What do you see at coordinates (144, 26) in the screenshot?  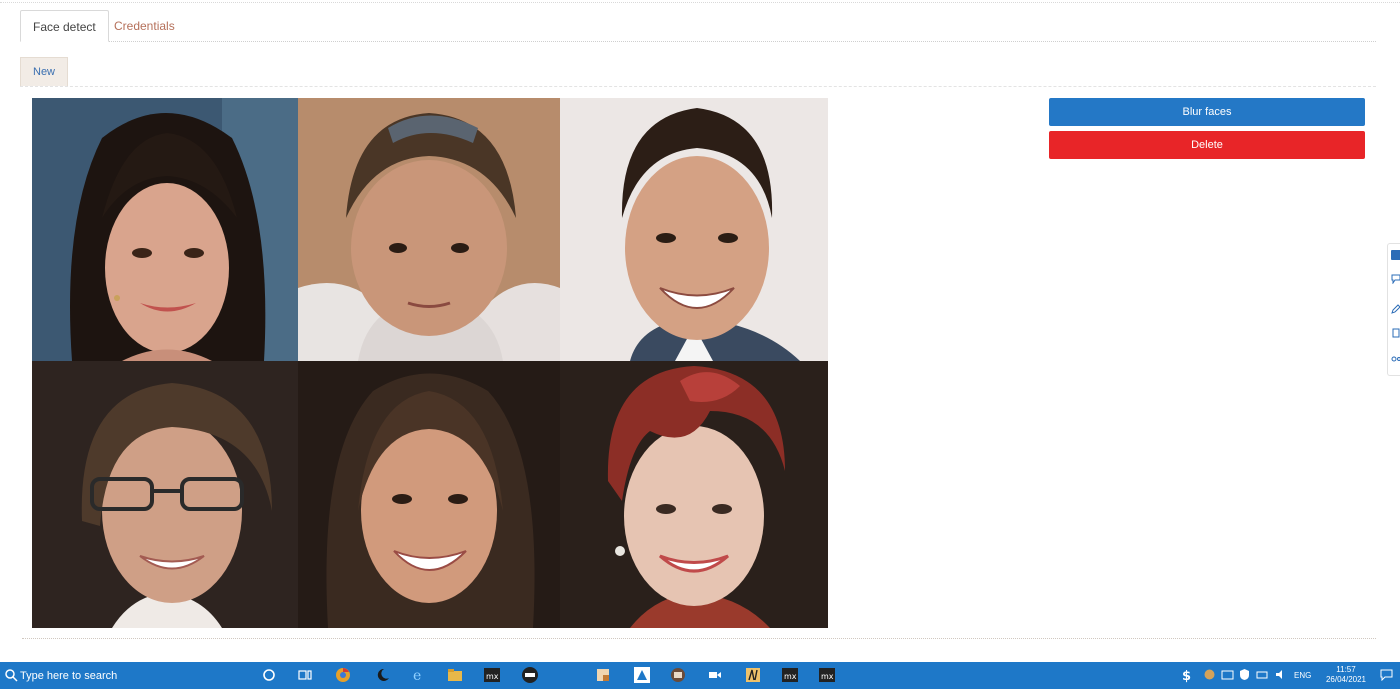 I see `tab-credentials: Credentials` at bounding box center [144, 26].